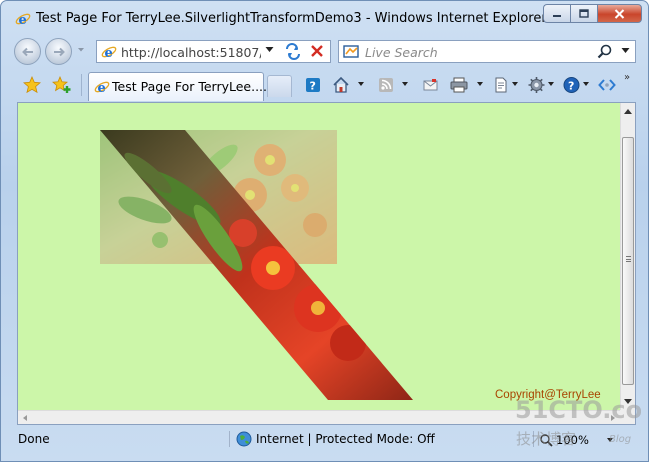  Describe the element at coordinates (430, 85) in the screenshot. I see `read-mail-icon` at that location.